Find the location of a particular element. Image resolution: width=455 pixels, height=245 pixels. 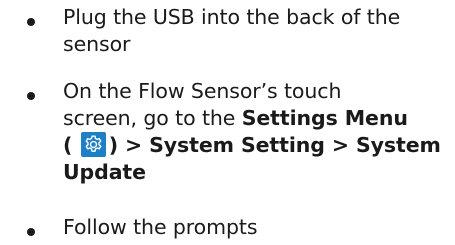

list-item-text: Follow the prompts is located at coordinates (255, 227).